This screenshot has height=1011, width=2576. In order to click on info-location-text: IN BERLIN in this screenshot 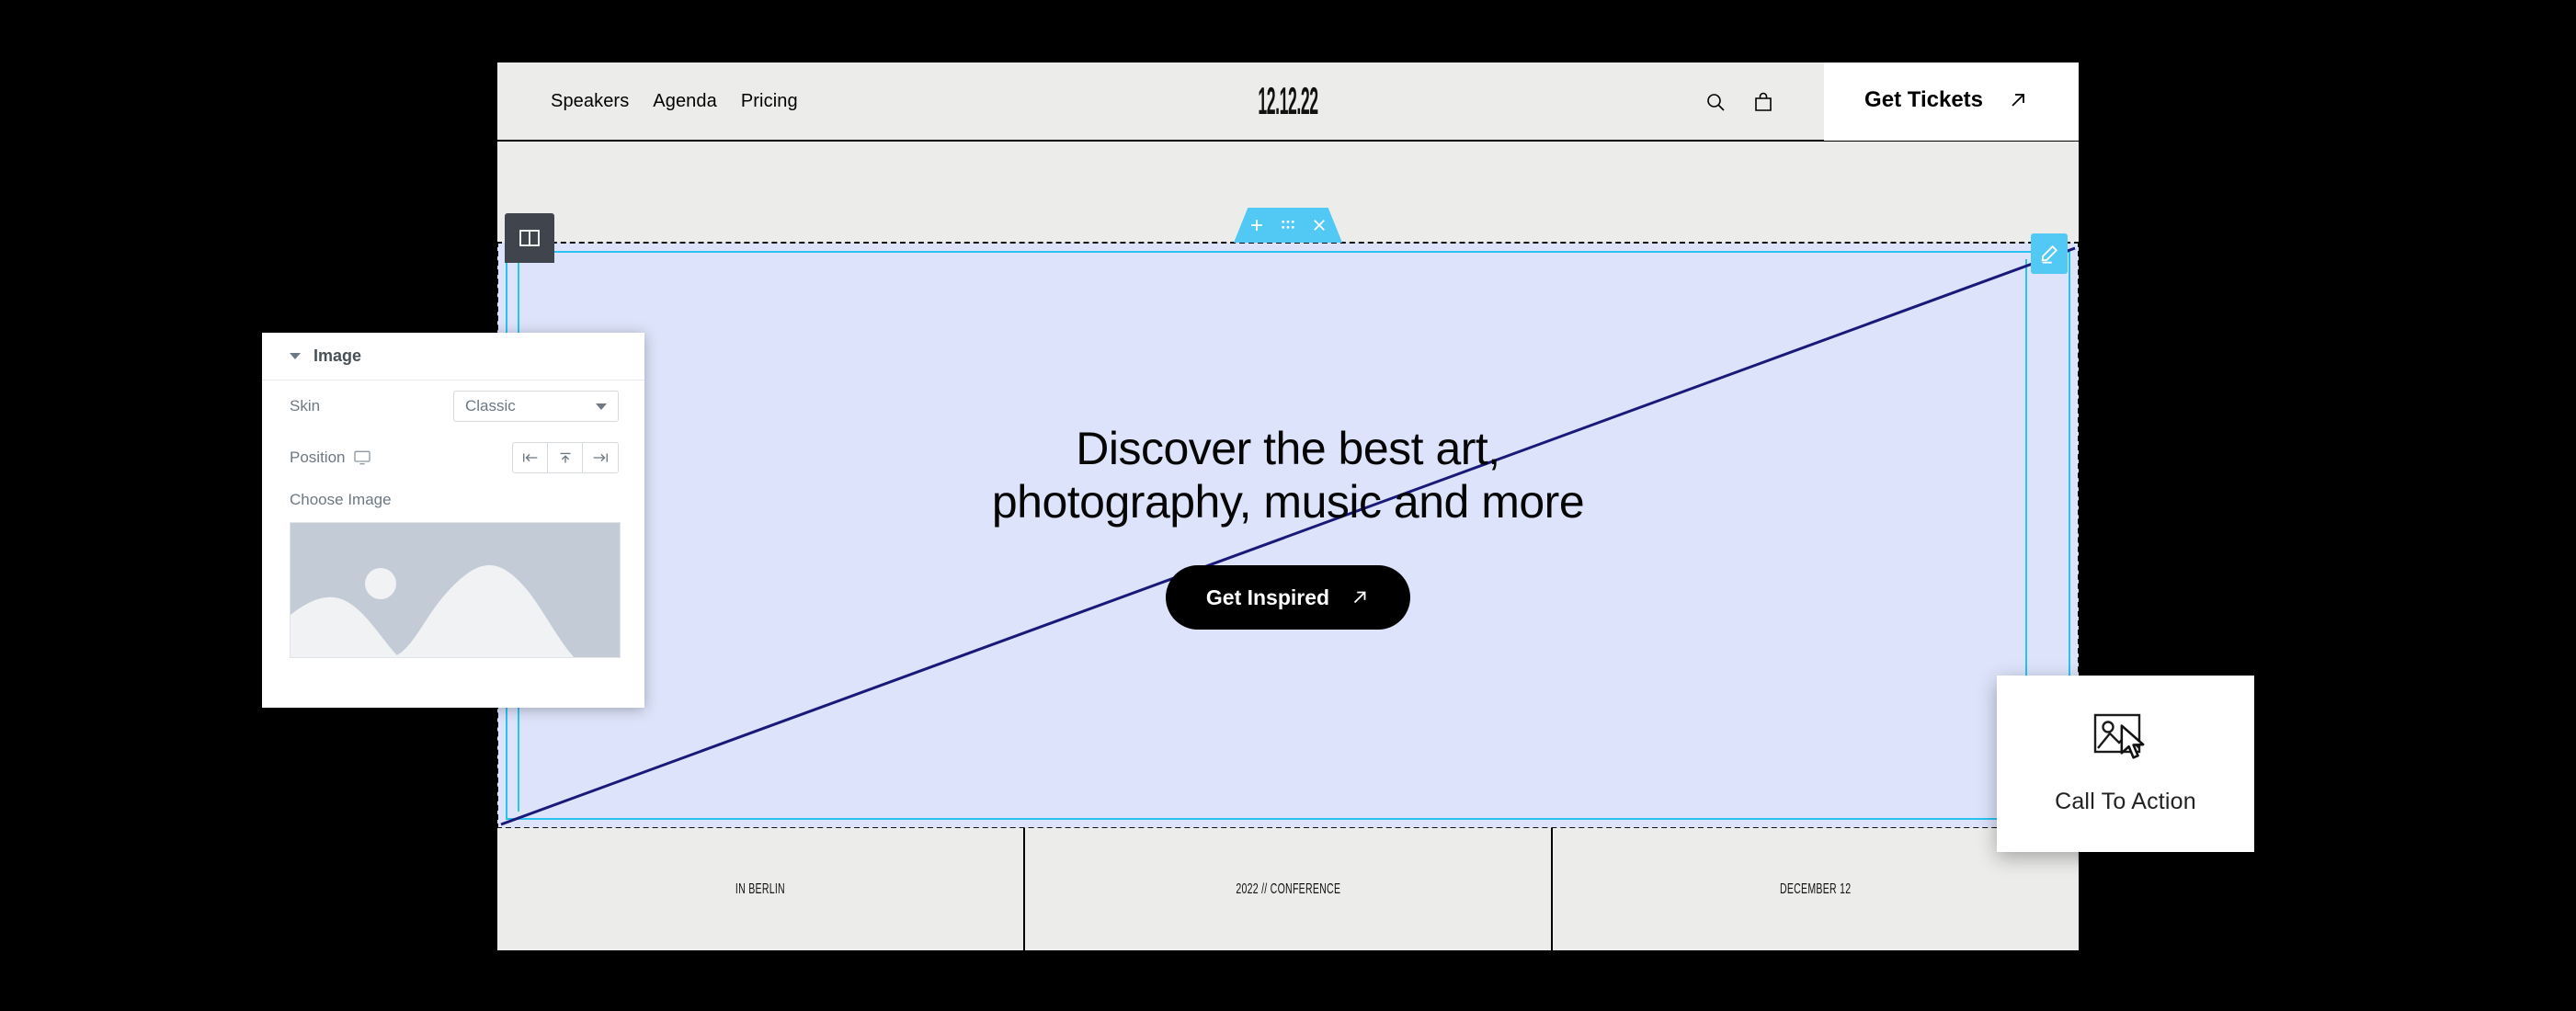, I will do `click(760, 888)`.